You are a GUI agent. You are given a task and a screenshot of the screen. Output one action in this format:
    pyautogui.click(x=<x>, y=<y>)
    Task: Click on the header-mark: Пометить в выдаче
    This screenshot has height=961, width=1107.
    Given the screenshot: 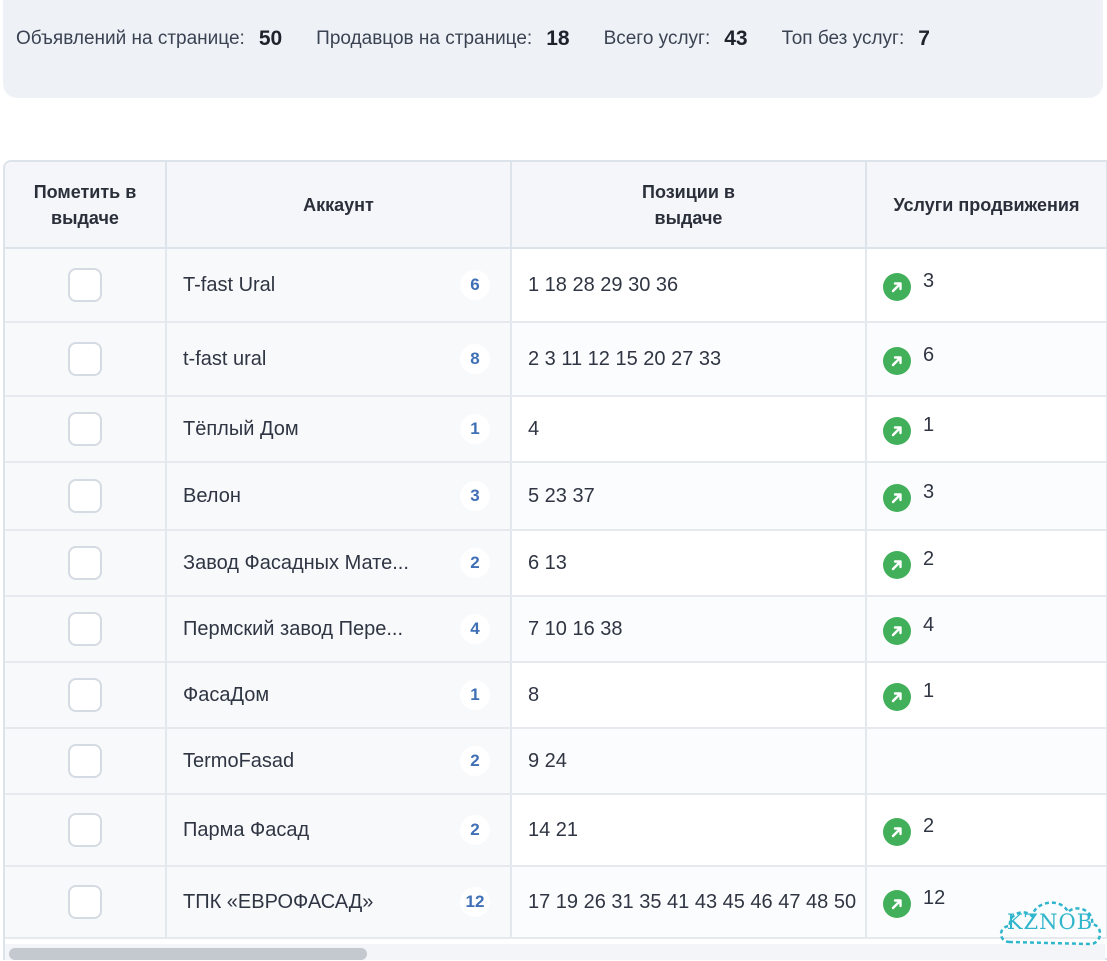 What is the action you would take?
    pyautogui.click(x=86, y=205)
    